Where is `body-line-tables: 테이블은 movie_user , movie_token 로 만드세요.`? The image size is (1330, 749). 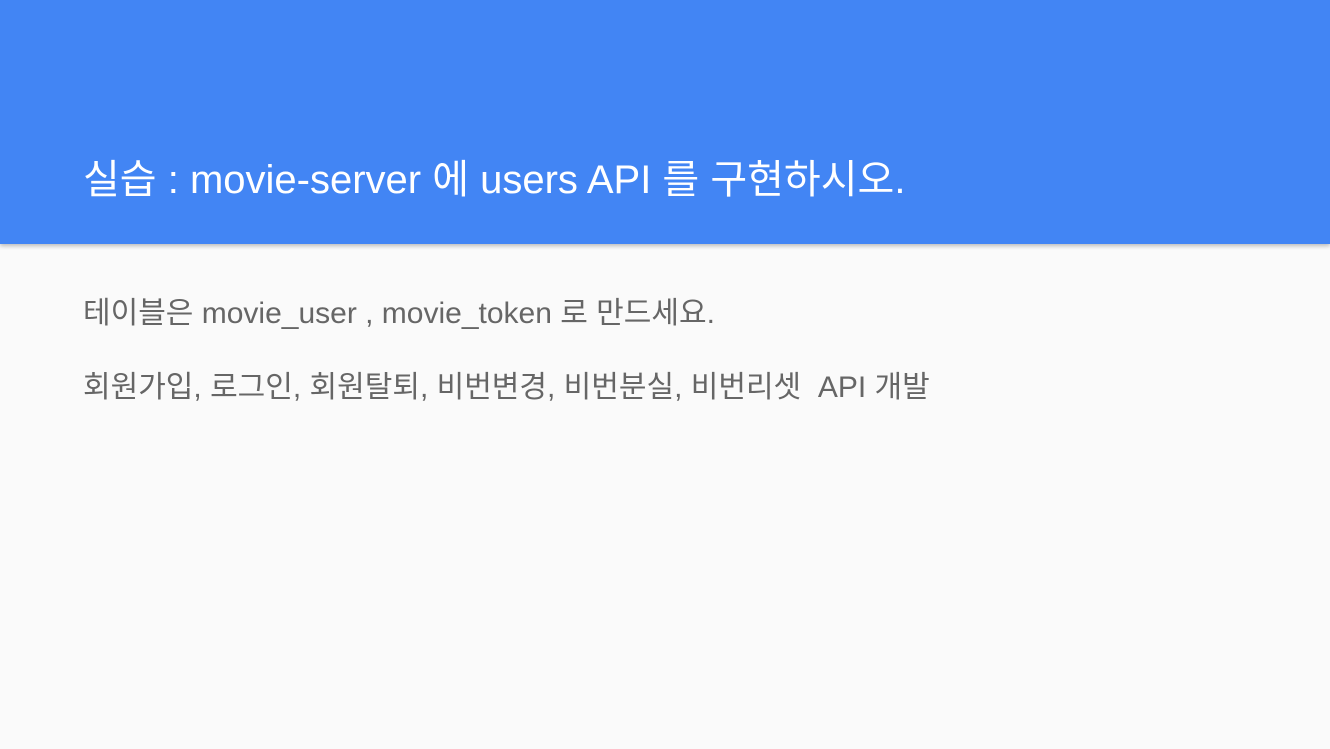 body-line-tables: 테이블은 movie_user , movie_token 로 만드세요. is located at coordinates (399, 313).